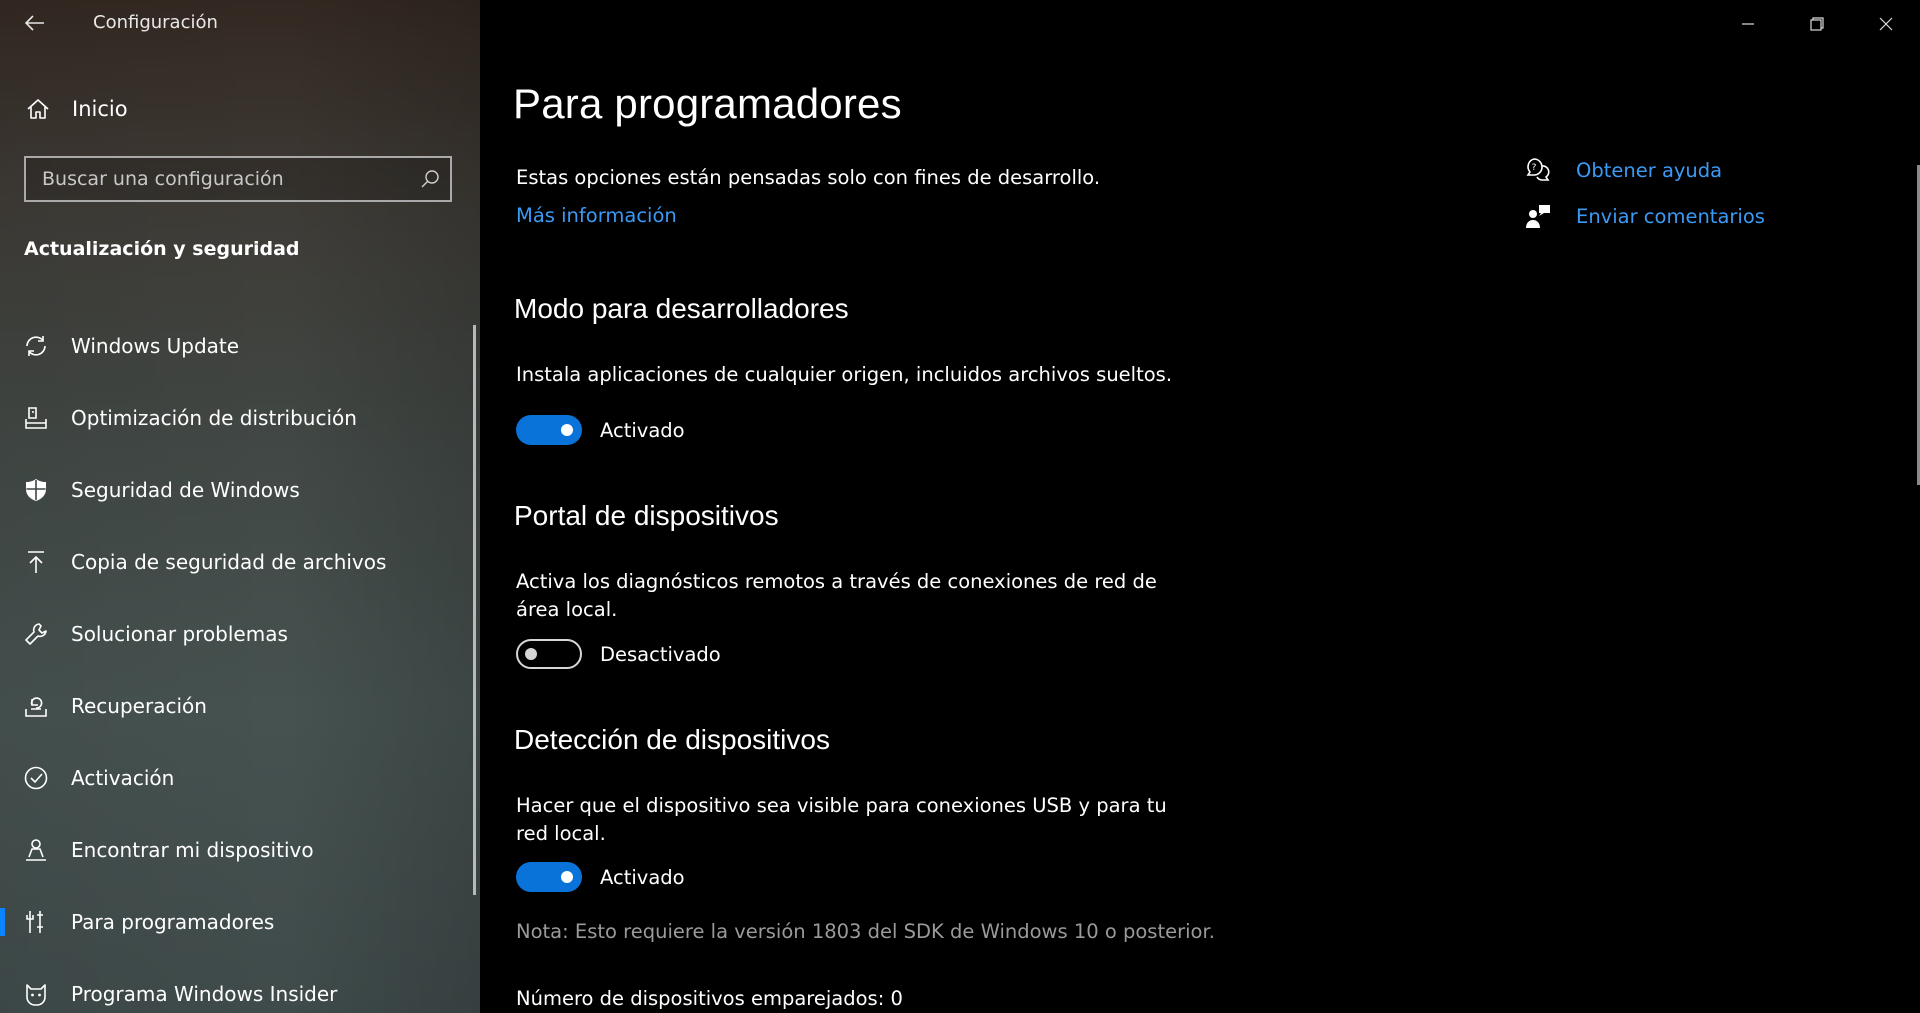 The height and width of the screenshot is (1013, 1920). Describe the element at coordinates (36, 562) in the screenshot. I see `backup-arrow-icon` at that location.